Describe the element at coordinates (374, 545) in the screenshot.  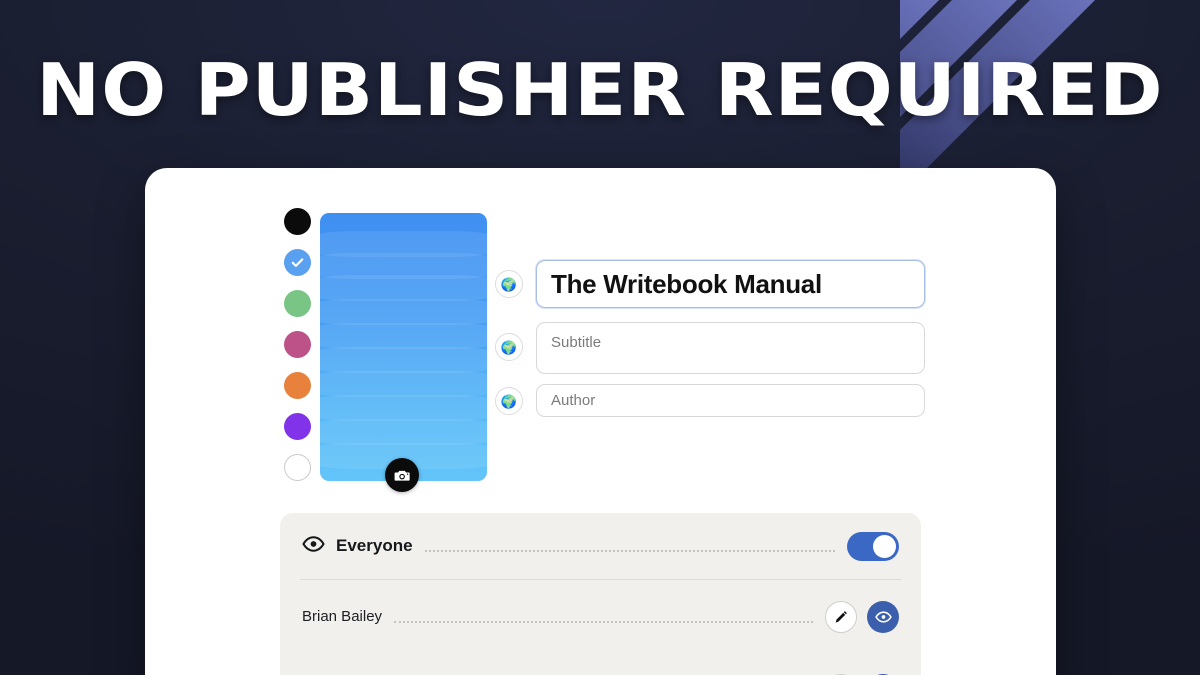
I see `everyone-label: Everyone` at that location.